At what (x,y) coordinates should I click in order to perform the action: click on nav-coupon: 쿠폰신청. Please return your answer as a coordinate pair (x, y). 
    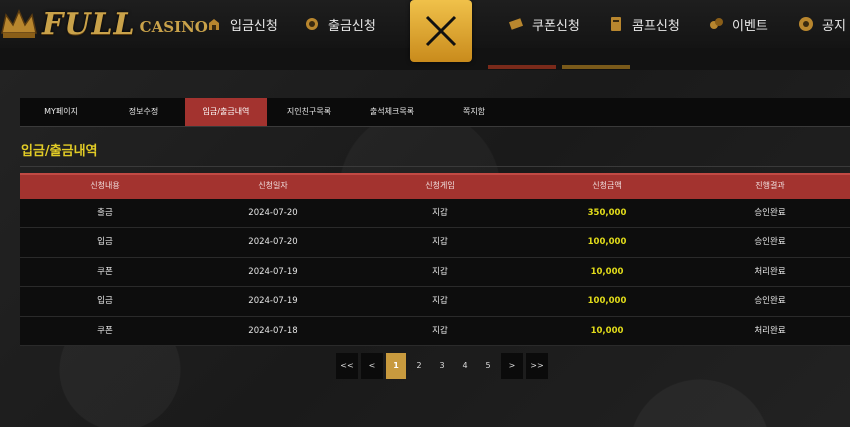
    Looking at the image, I should click on (544, 24).